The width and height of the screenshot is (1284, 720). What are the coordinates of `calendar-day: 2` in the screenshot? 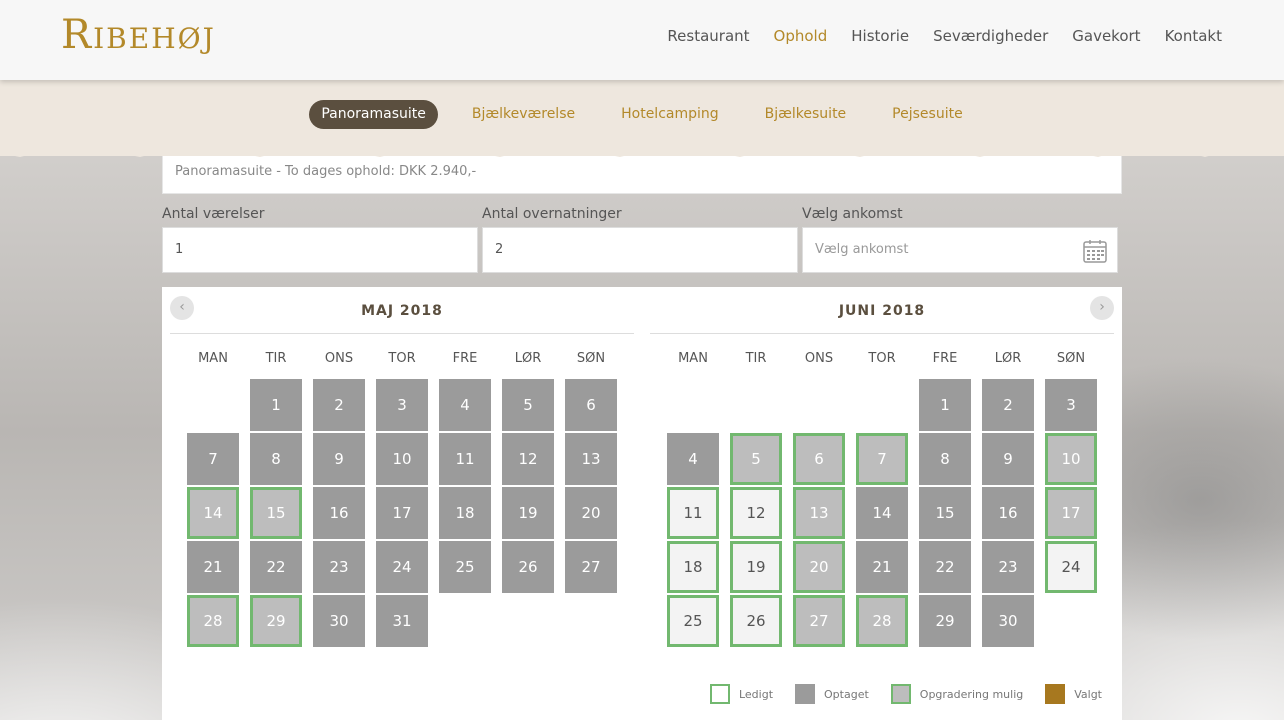 It's located at (339, 405).